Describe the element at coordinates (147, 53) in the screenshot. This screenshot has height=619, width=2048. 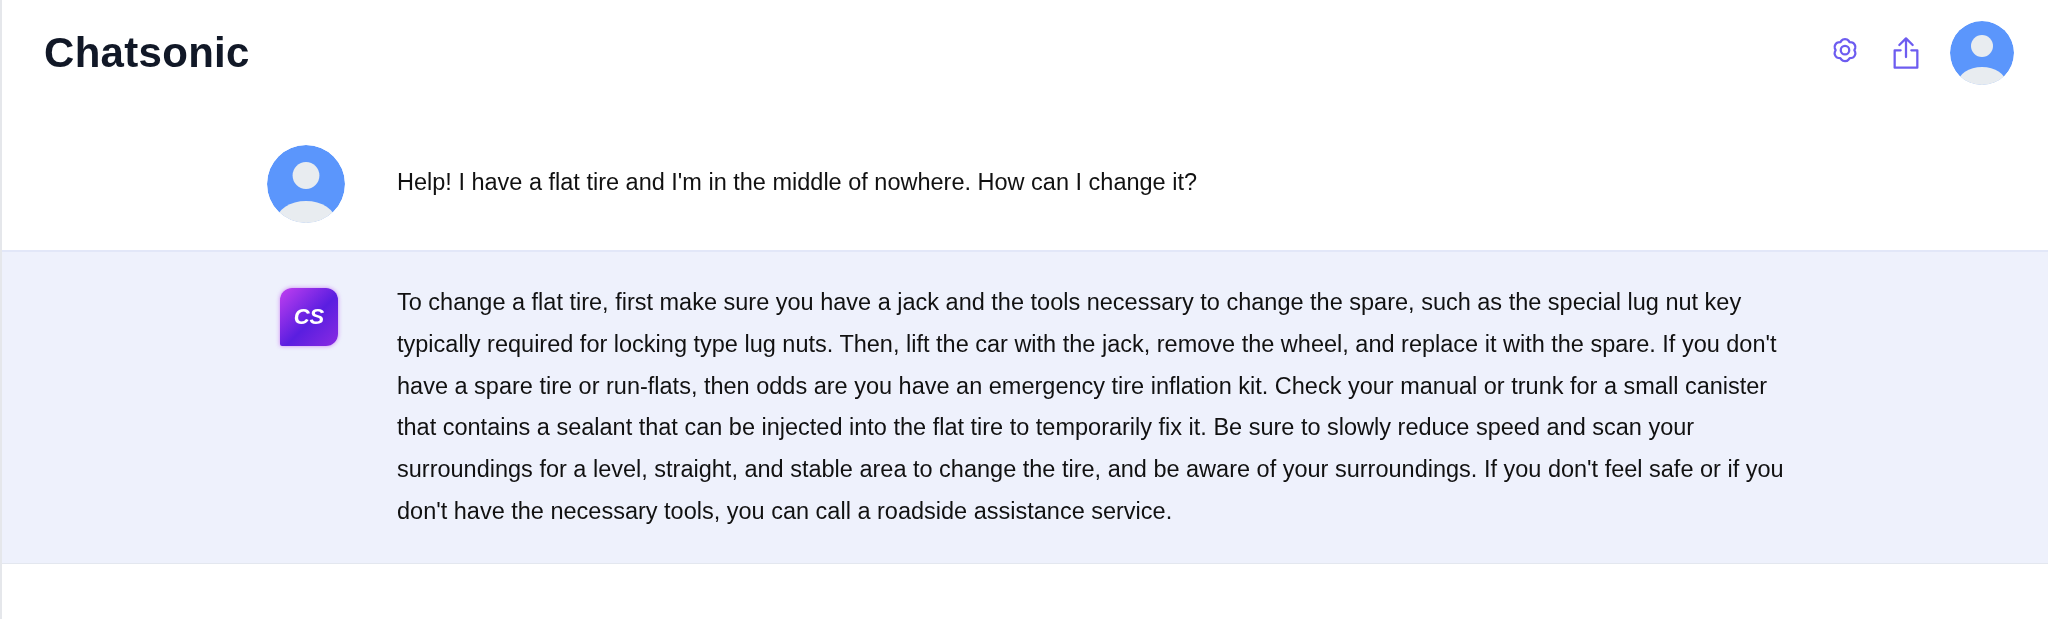
I see `app-title: Chatsonic` at that location.